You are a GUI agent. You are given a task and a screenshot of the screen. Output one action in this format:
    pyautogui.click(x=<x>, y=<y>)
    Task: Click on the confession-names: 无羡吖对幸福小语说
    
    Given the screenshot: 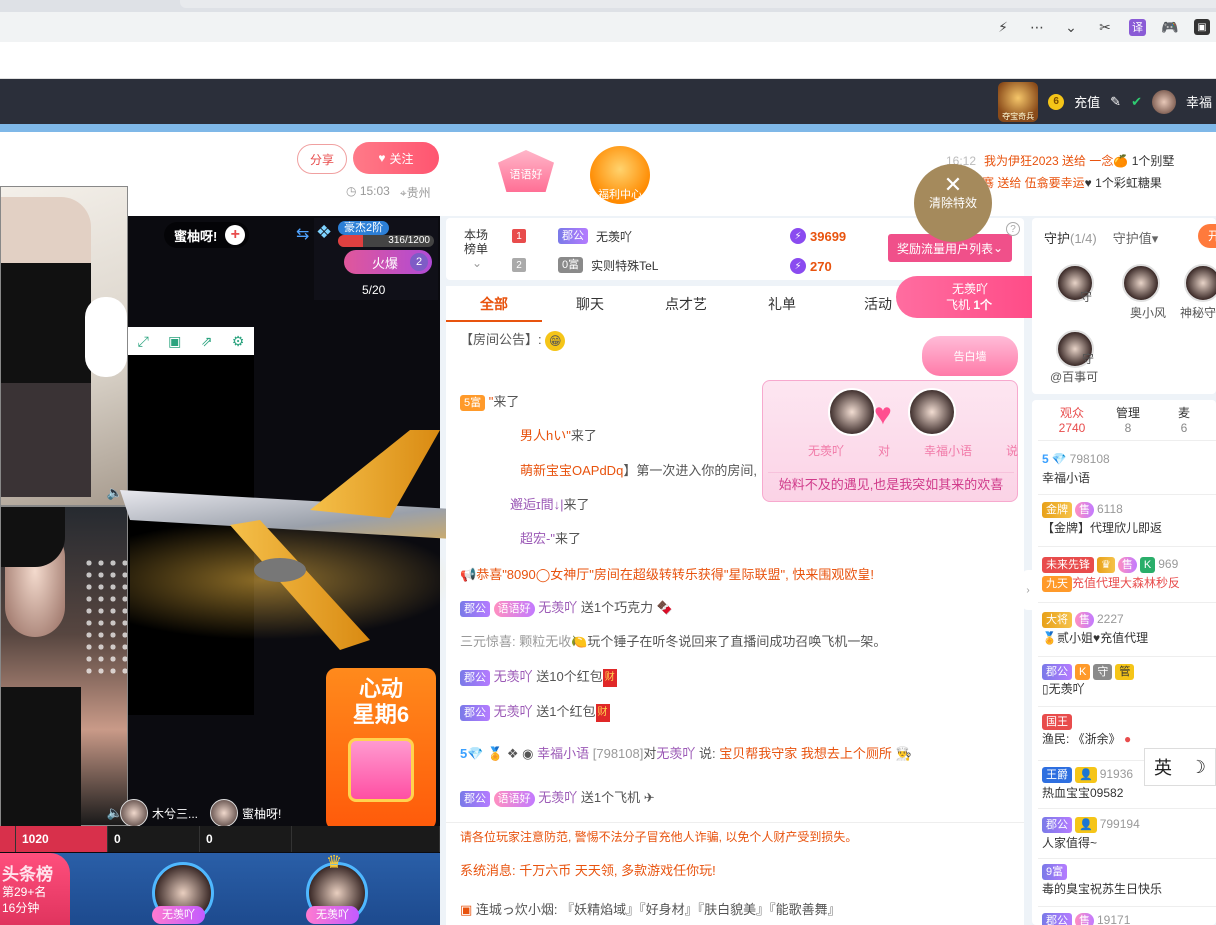 What is the action you would take?
    pyautogui.click(x=913, y=451)
    